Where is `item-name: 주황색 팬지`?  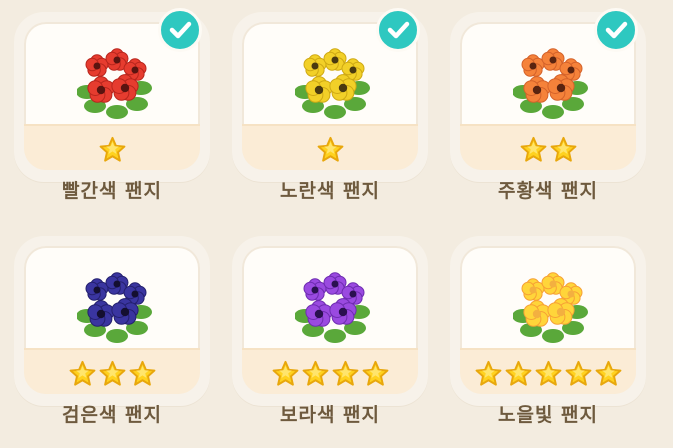
item-name: 주황색 팬지 is located at coordinates (547, 191).